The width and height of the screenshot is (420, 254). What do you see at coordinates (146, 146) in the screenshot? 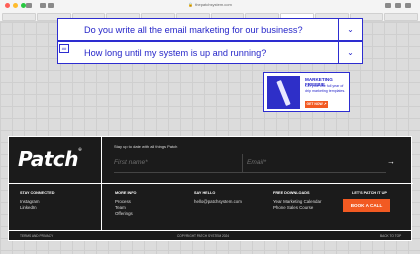
I see `newsletter-label: Stay up to date with all things Patch` at bounding box center [146, 146].